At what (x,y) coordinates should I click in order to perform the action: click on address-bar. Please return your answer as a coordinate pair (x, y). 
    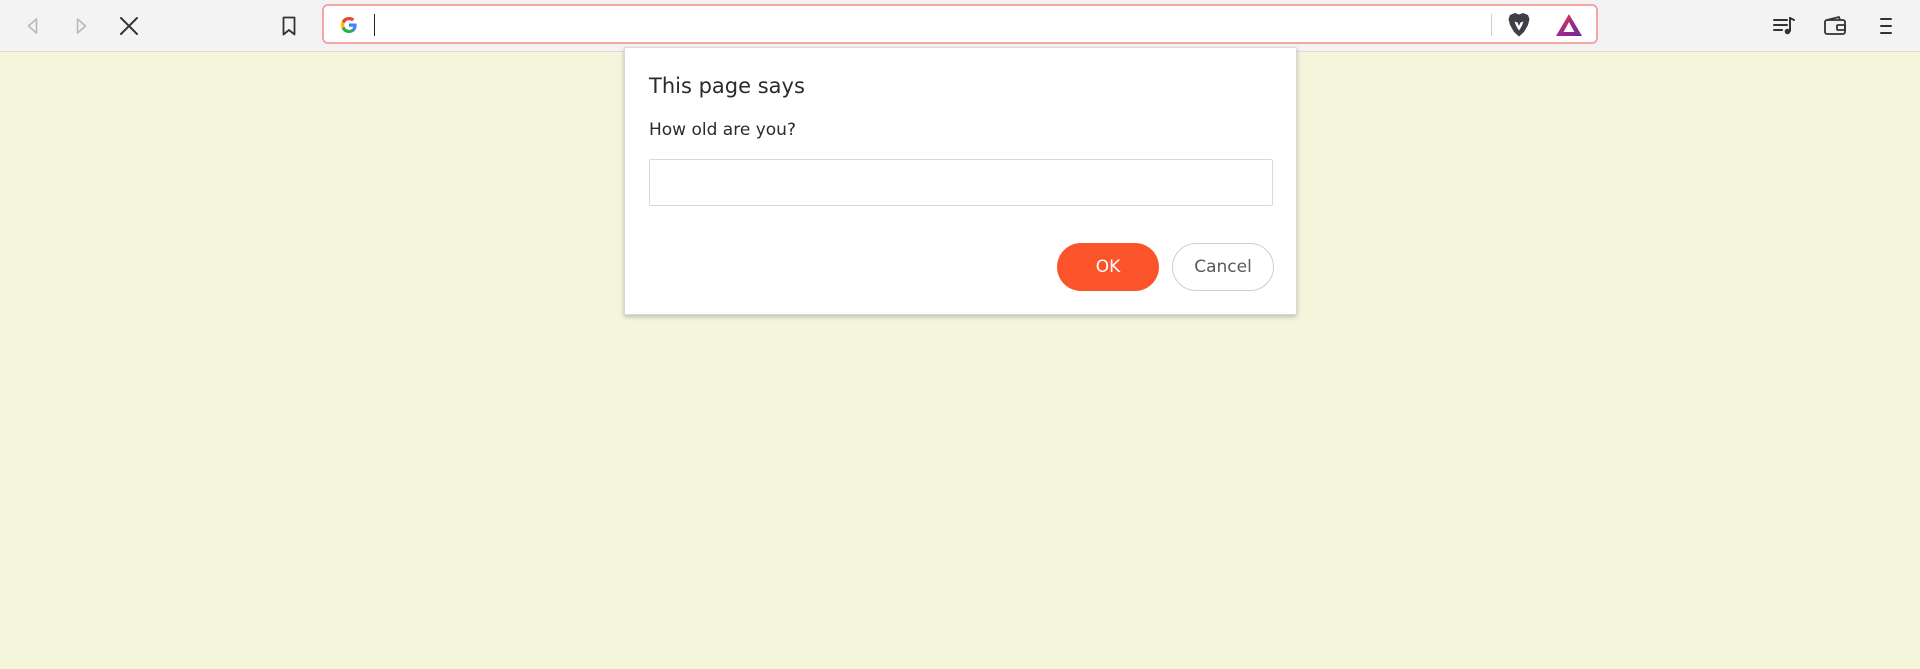
    Looking at the image, I should click on (960, 24).